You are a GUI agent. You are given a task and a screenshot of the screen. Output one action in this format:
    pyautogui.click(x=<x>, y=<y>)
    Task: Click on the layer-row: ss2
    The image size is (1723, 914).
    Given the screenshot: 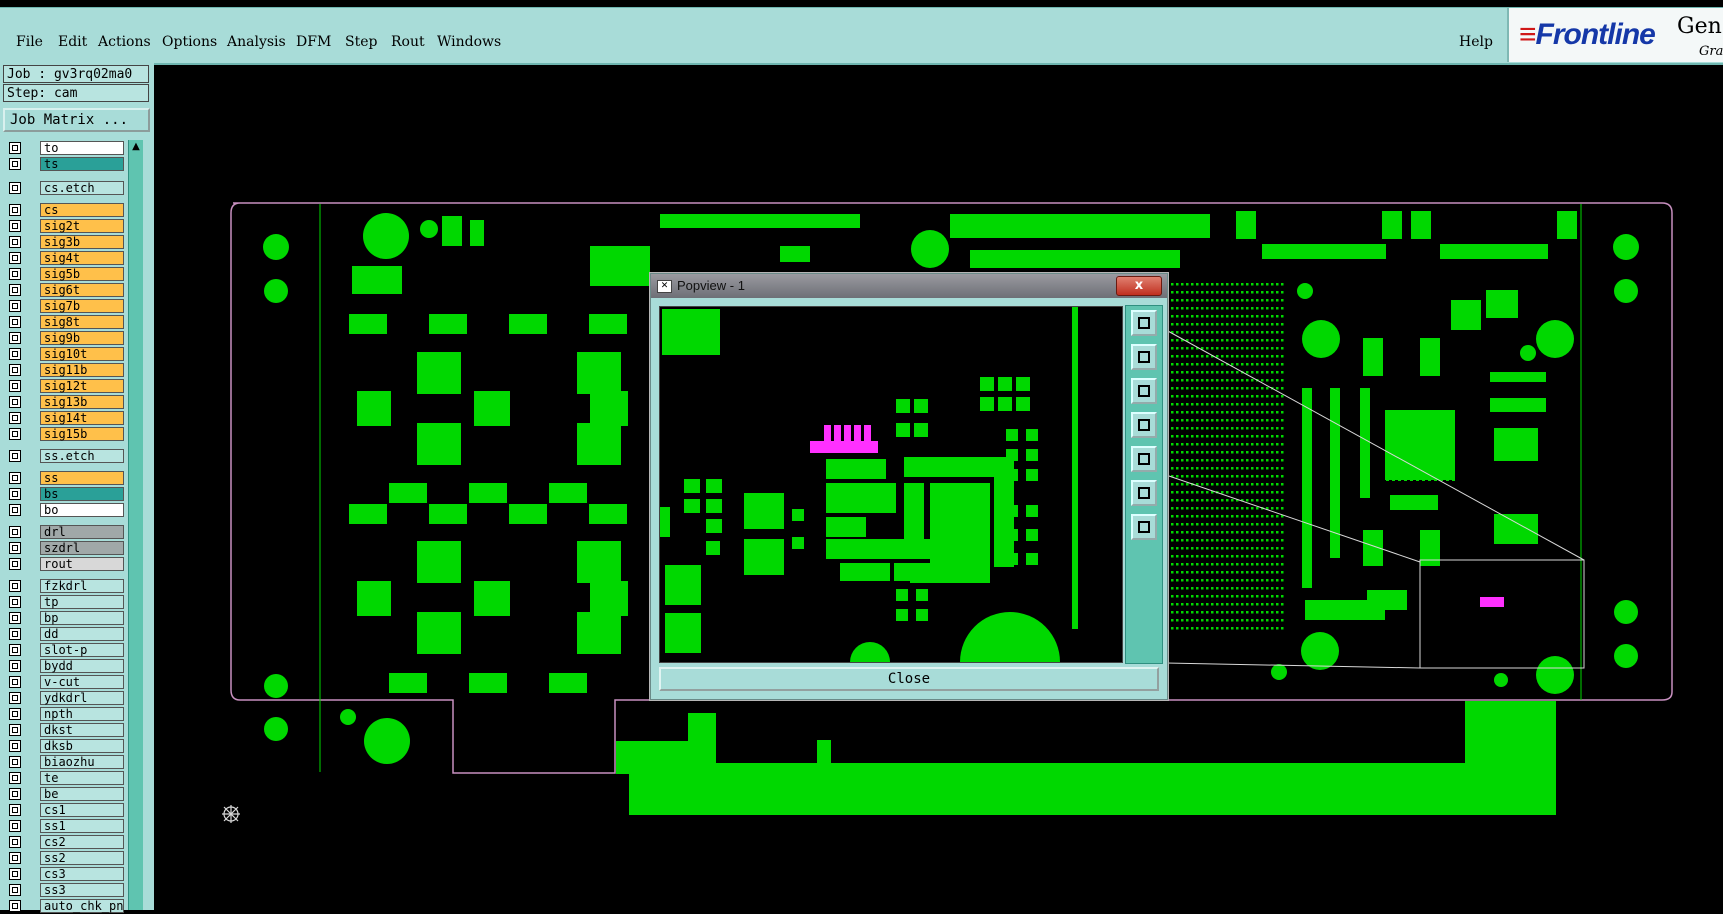 What is the action you would take?
    pyautogui.click(x=64, y=858)
    